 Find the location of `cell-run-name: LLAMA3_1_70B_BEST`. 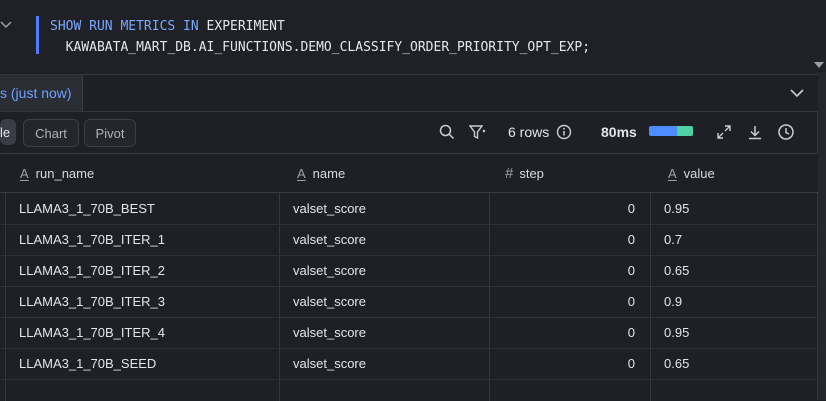

cell-run-name: LLAMA3_1_70B_BEST is located at coordinates (87, 208).